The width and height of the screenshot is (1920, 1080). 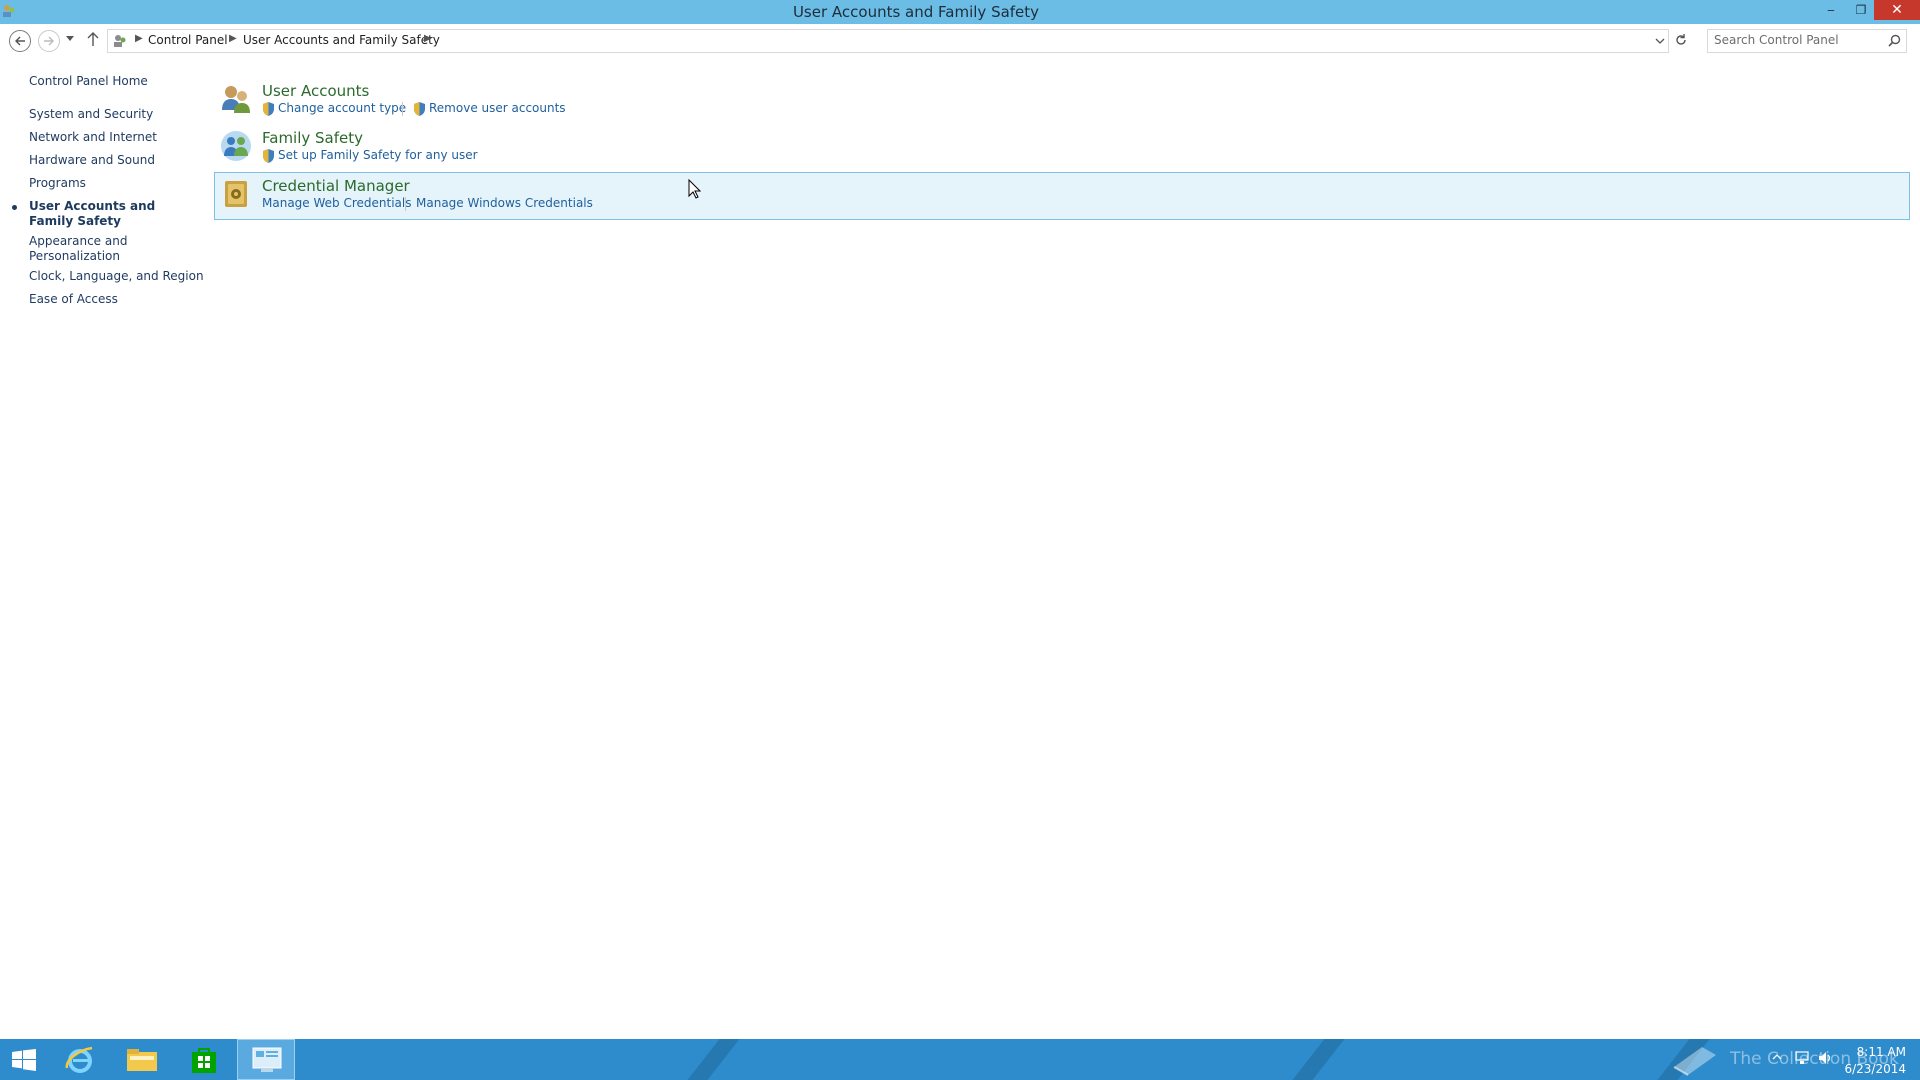 I want to click on manage-windows-credentials-link: Manage Windows Credentials, so click(x=504, y=203).